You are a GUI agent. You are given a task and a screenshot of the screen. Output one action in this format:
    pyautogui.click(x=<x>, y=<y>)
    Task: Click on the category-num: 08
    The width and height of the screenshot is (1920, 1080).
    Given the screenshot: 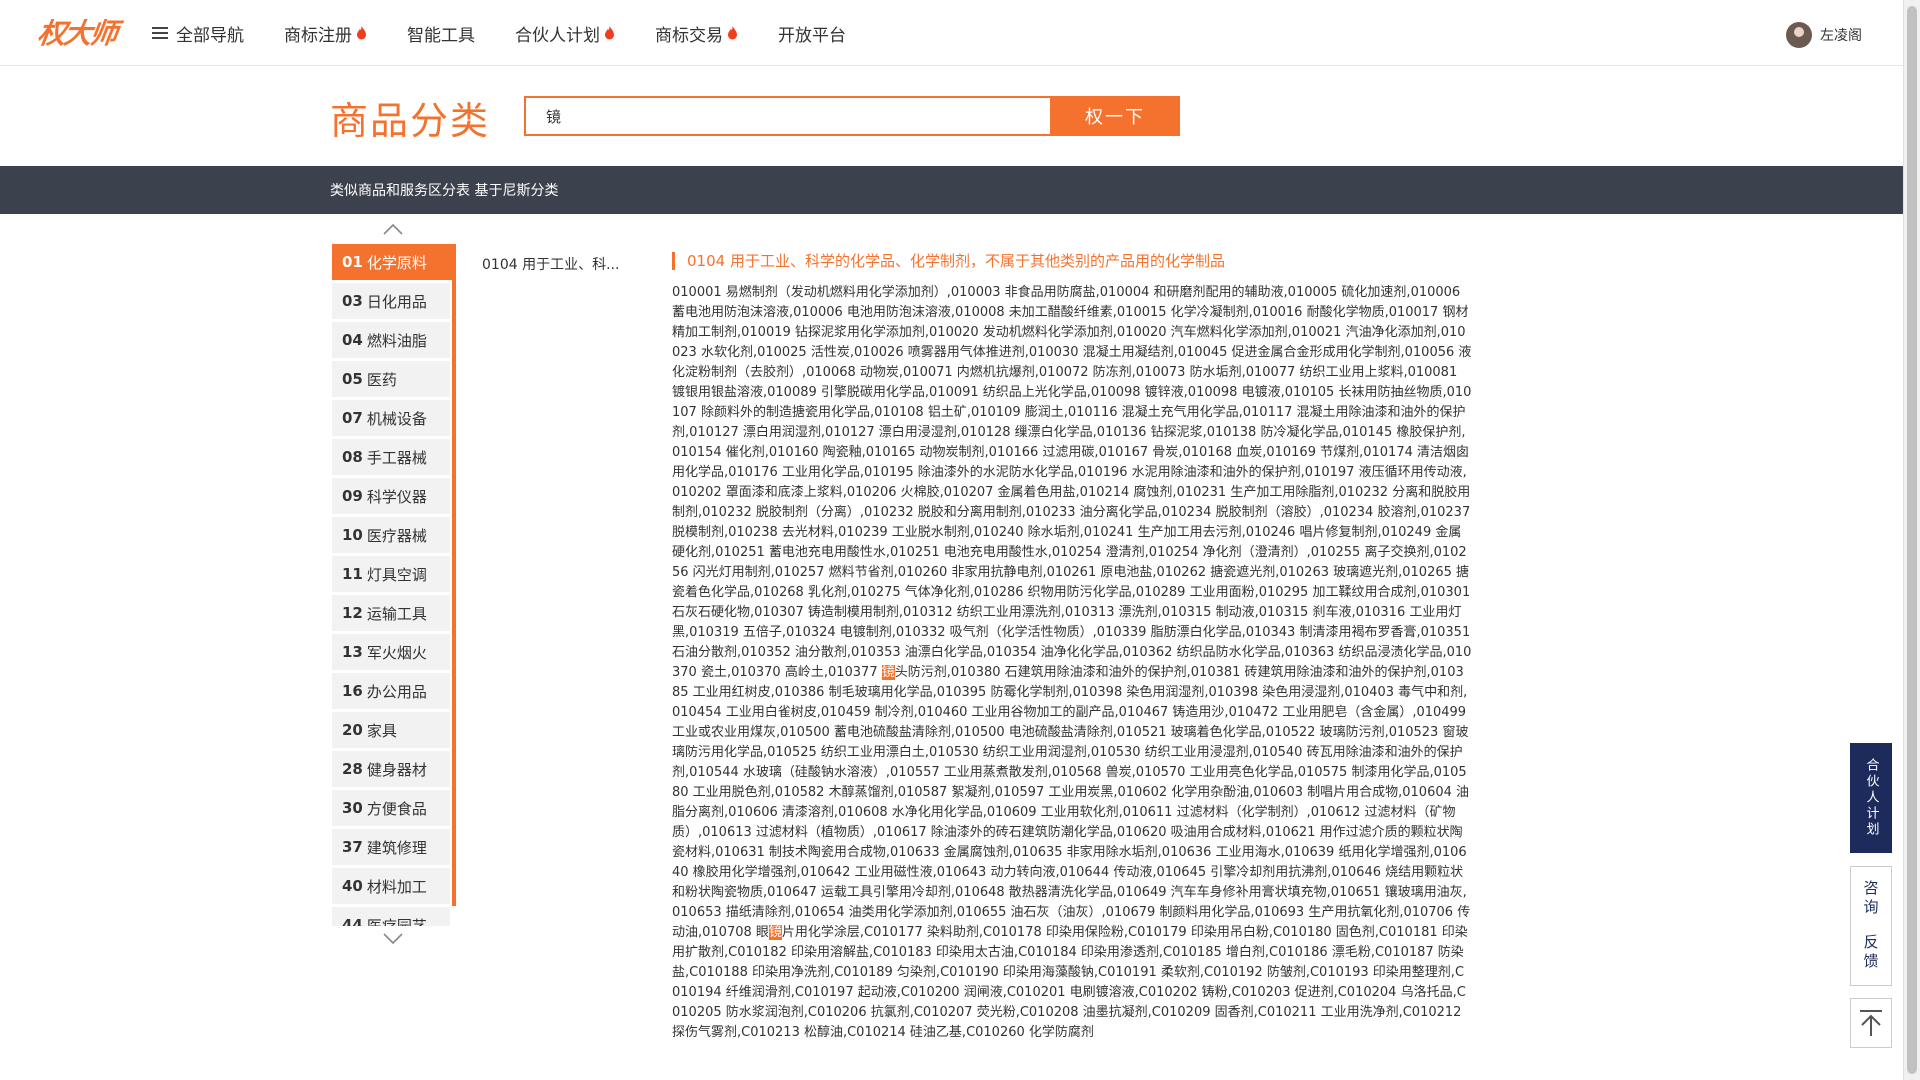 What is the action you would take?
    pyautogui.click(x=352, y=457)
    